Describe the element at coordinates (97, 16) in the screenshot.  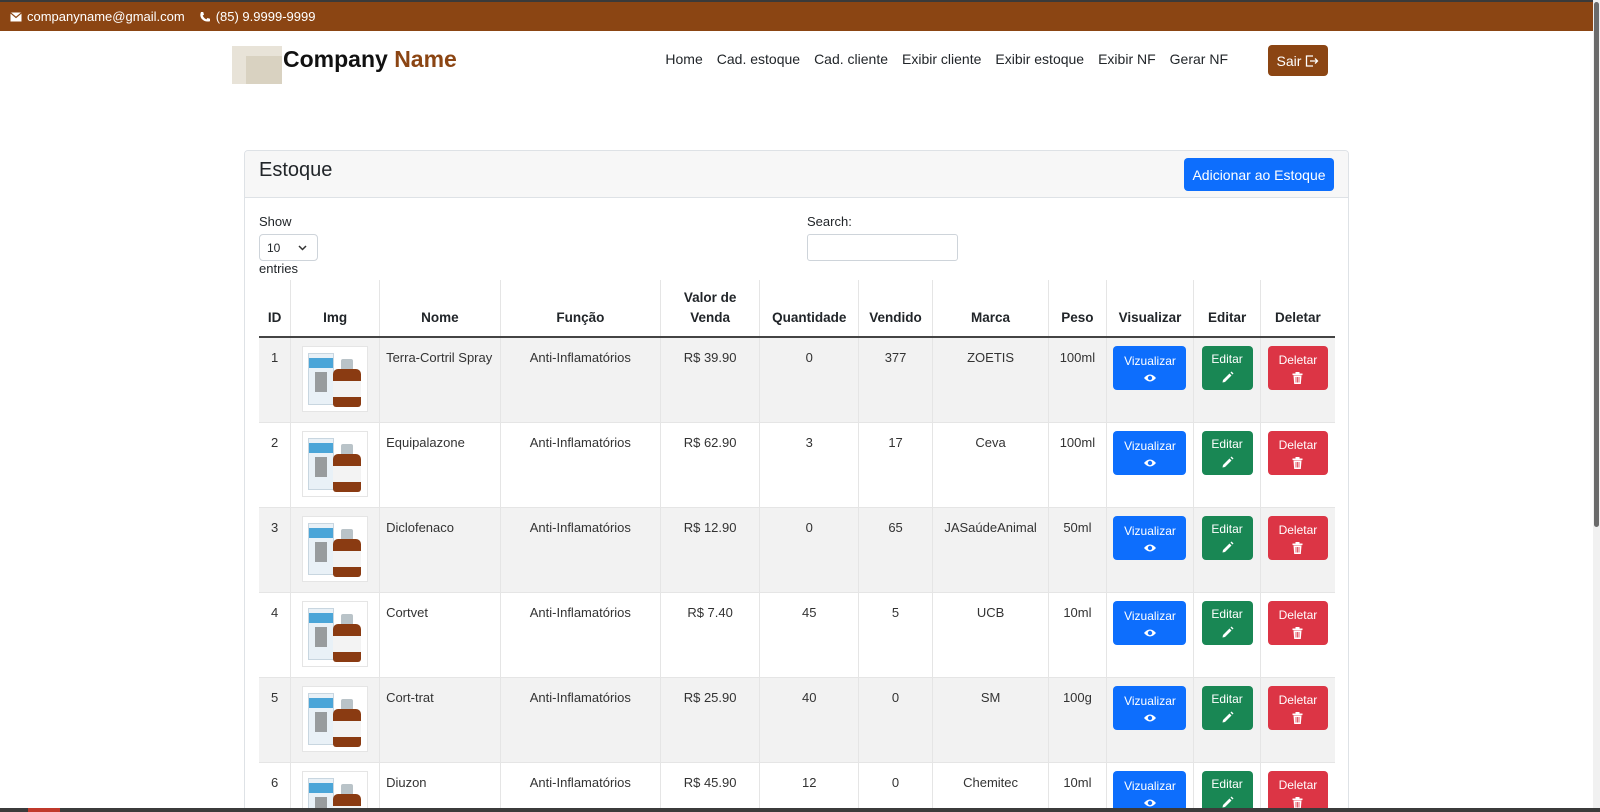
I see `contact-email: companyname@gmail.com` at that location.